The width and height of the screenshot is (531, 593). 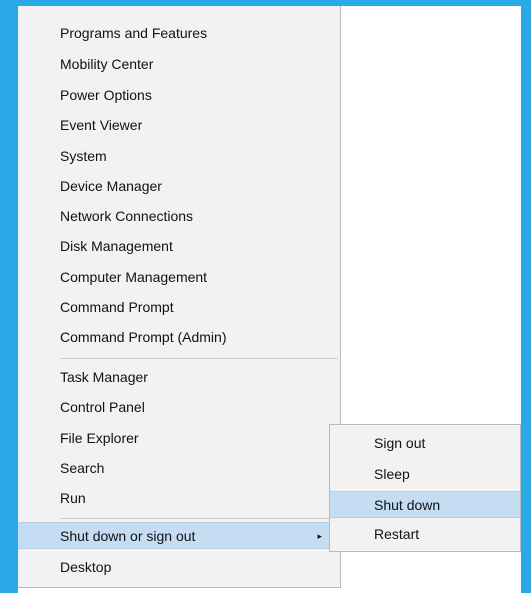 What do you see at coordinates (179, 498) in the screenshot?
I see `menu-item-run: Run` at bounding box center [179, 498].